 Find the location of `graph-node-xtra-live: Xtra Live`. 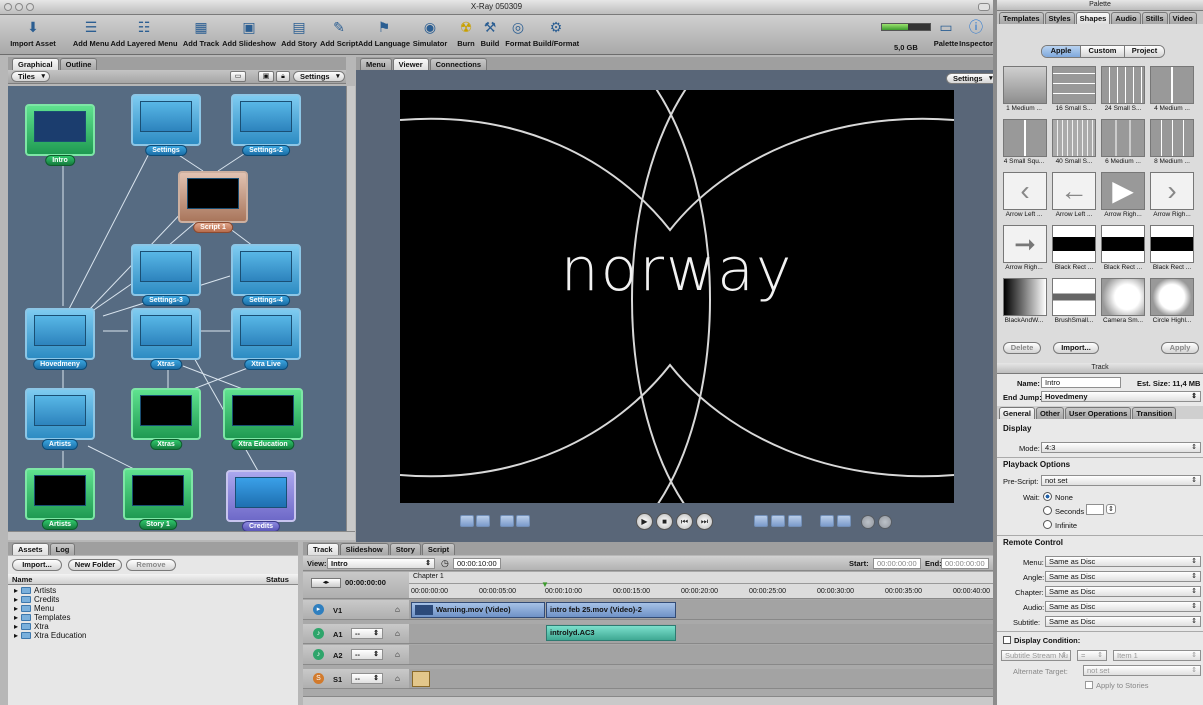

graph-node-xtra-live: Xtra Live is located at coordinates (266, 339).